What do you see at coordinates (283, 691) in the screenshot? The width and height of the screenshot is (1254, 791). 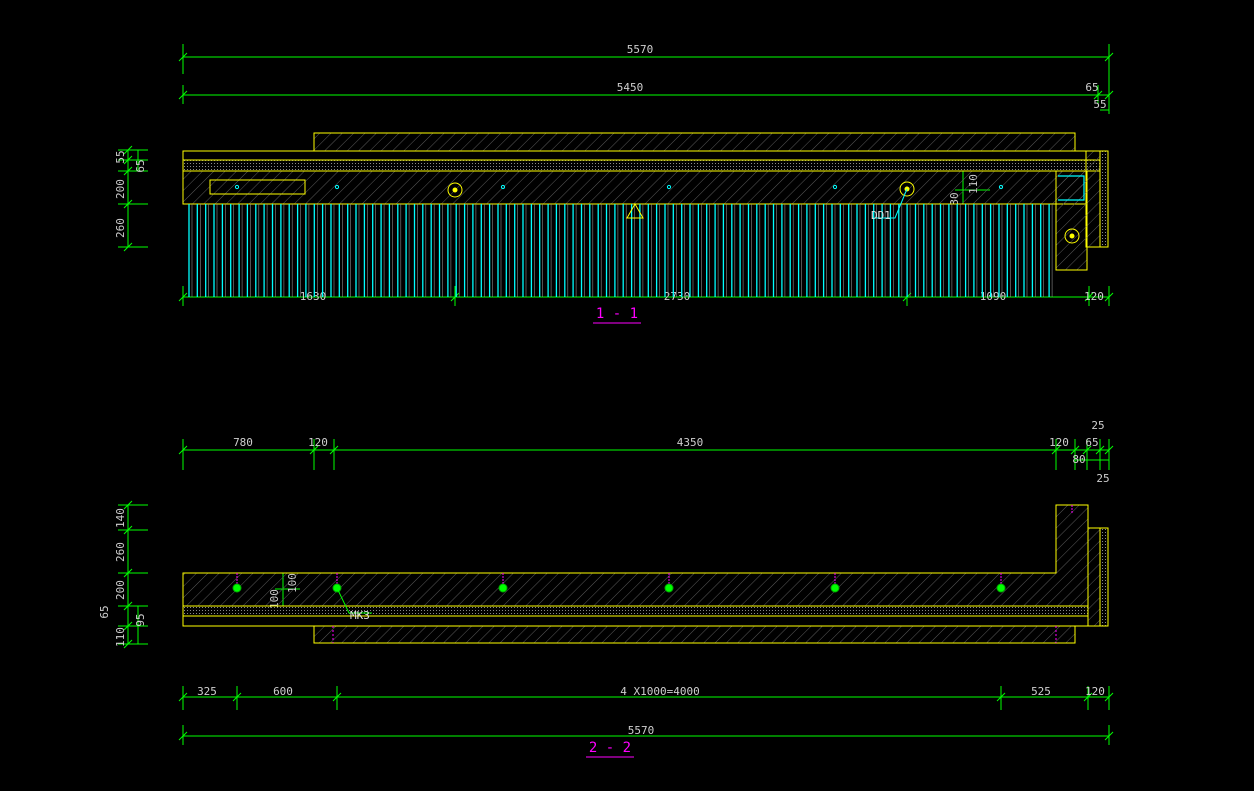 I see `dim-600: 600` at bounding box center [283, 691].